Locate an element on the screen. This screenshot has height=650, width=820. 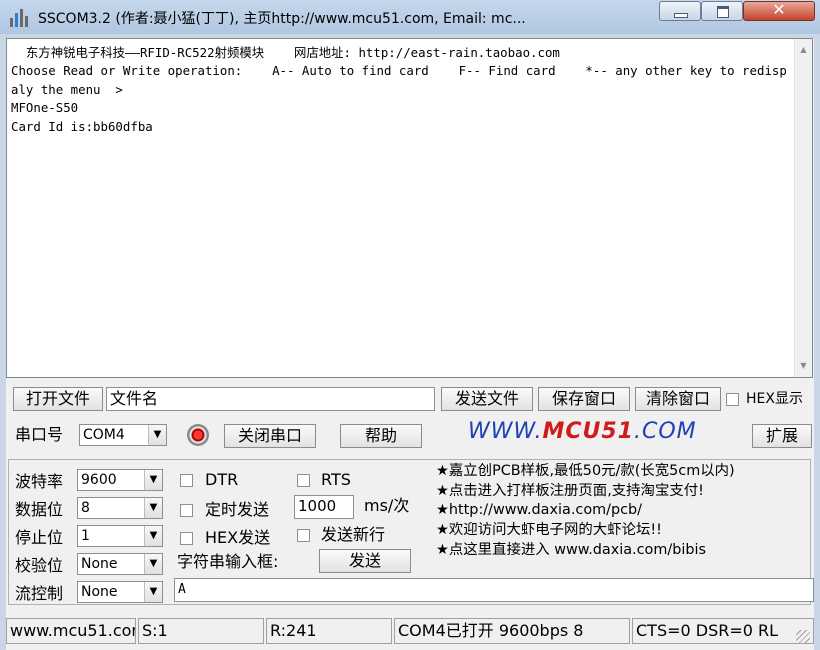
interval-unit-label: ms/次 is located at coordinates (387, 505).